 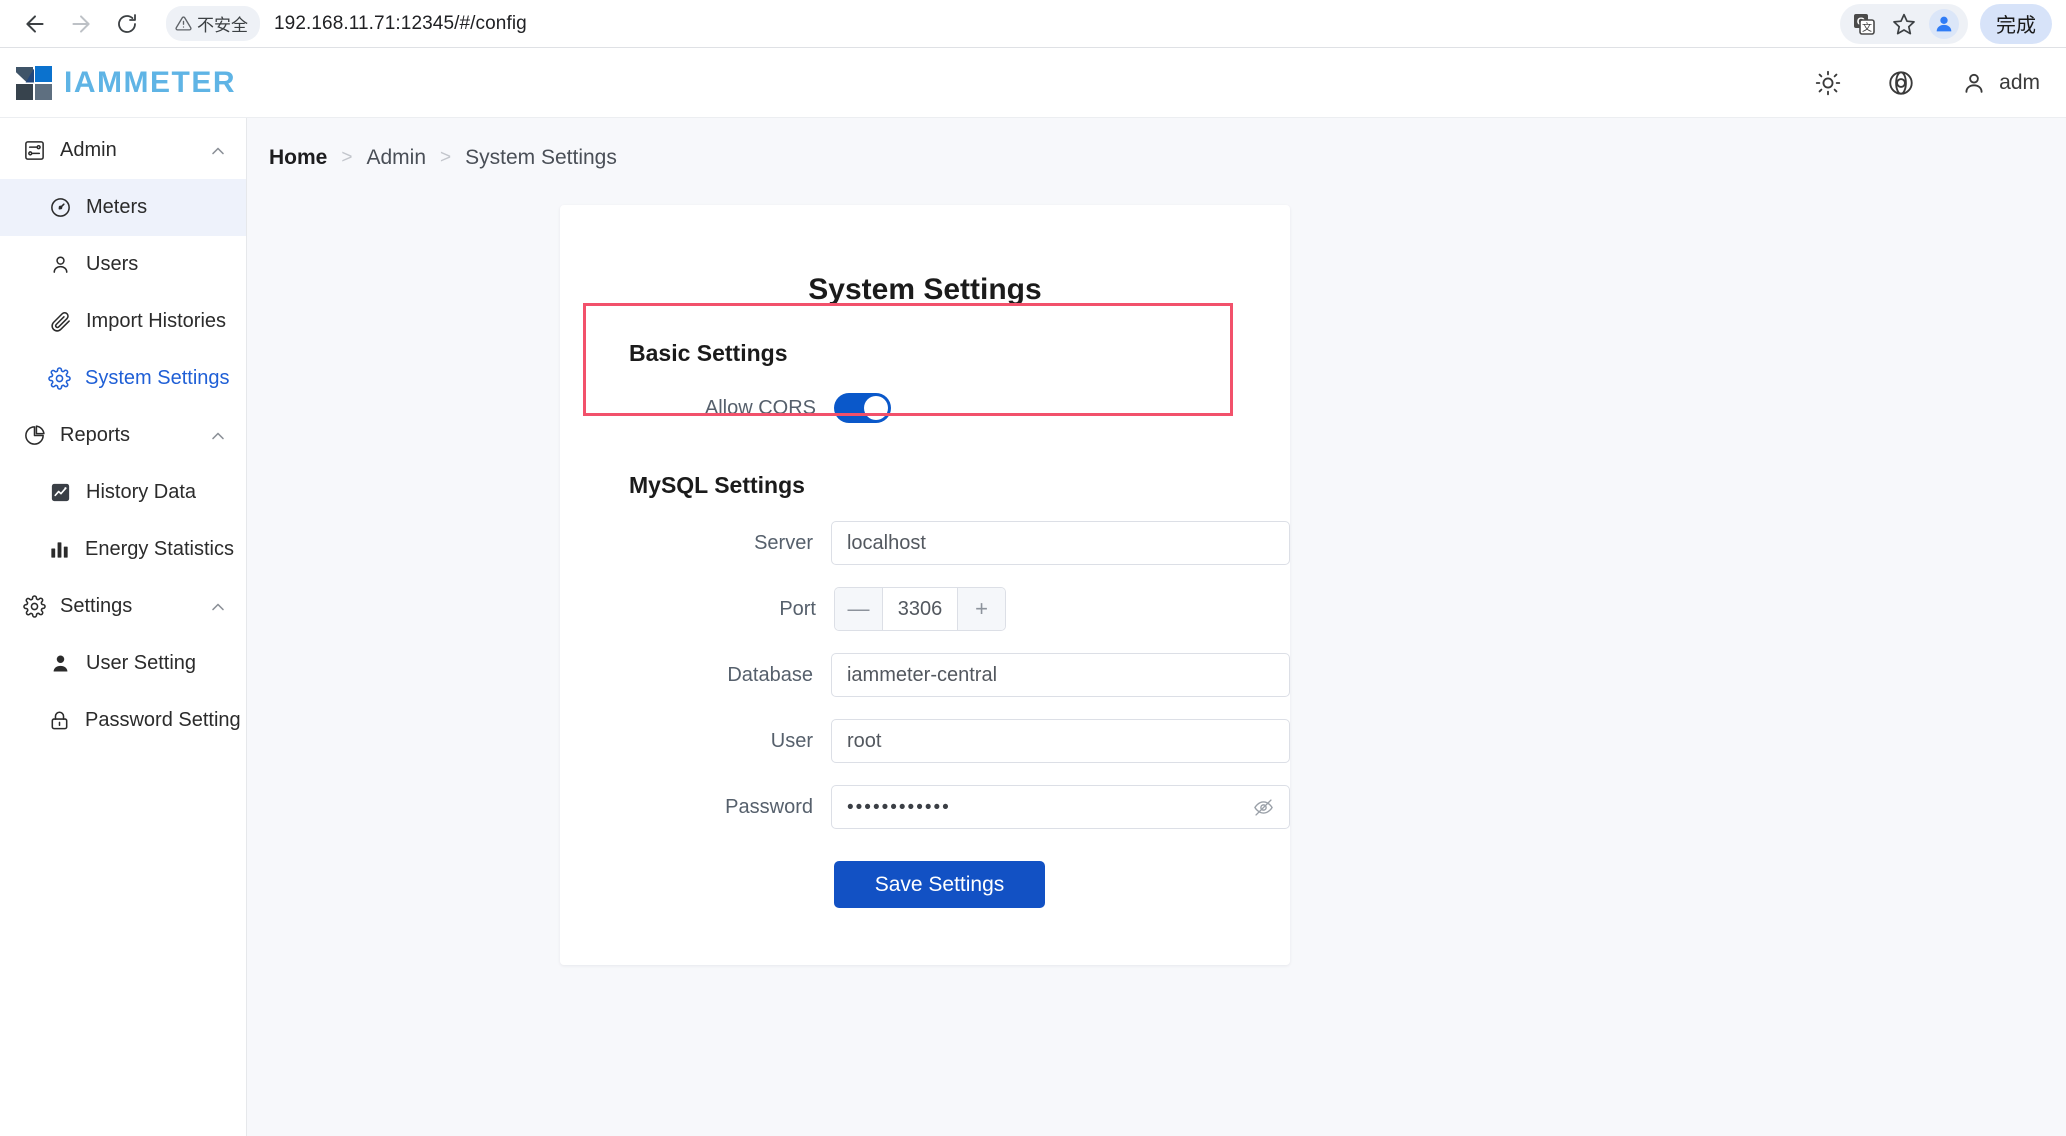 I want to click on translate-button: G 文, so click(x=1864, y=24).